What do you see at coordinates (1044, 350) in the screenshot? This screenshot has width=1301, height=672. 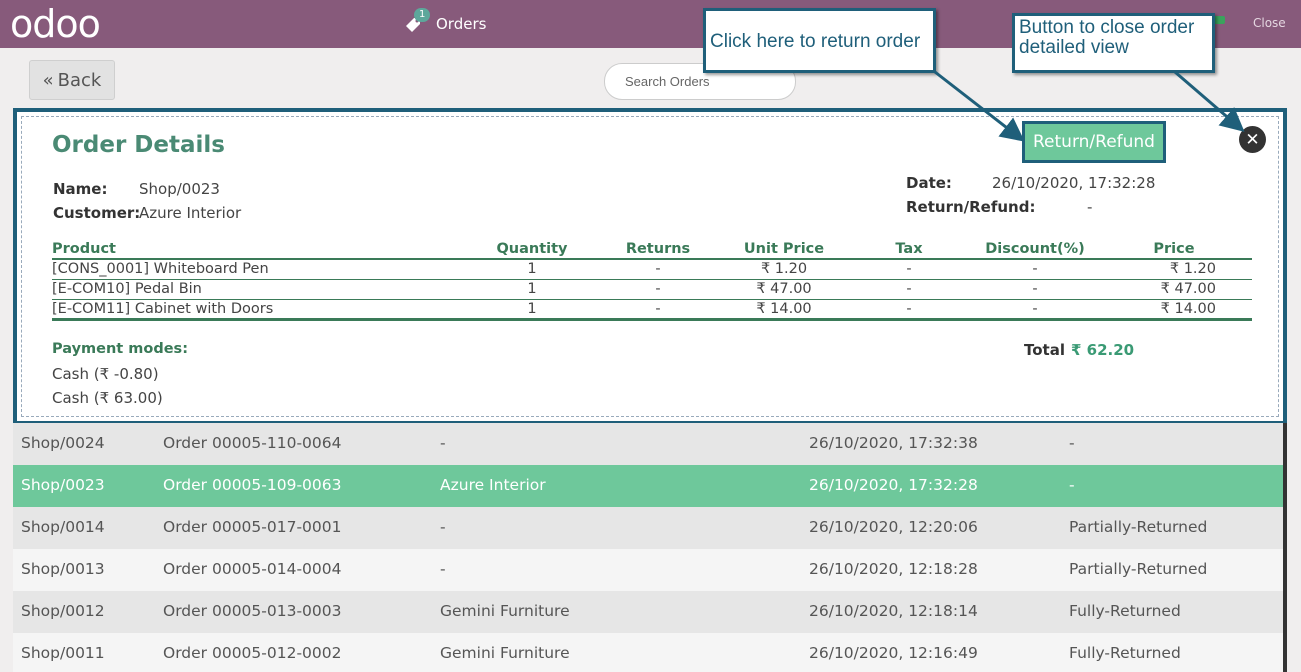 I see `total-label: Total` at bounding box center [1044, 350].